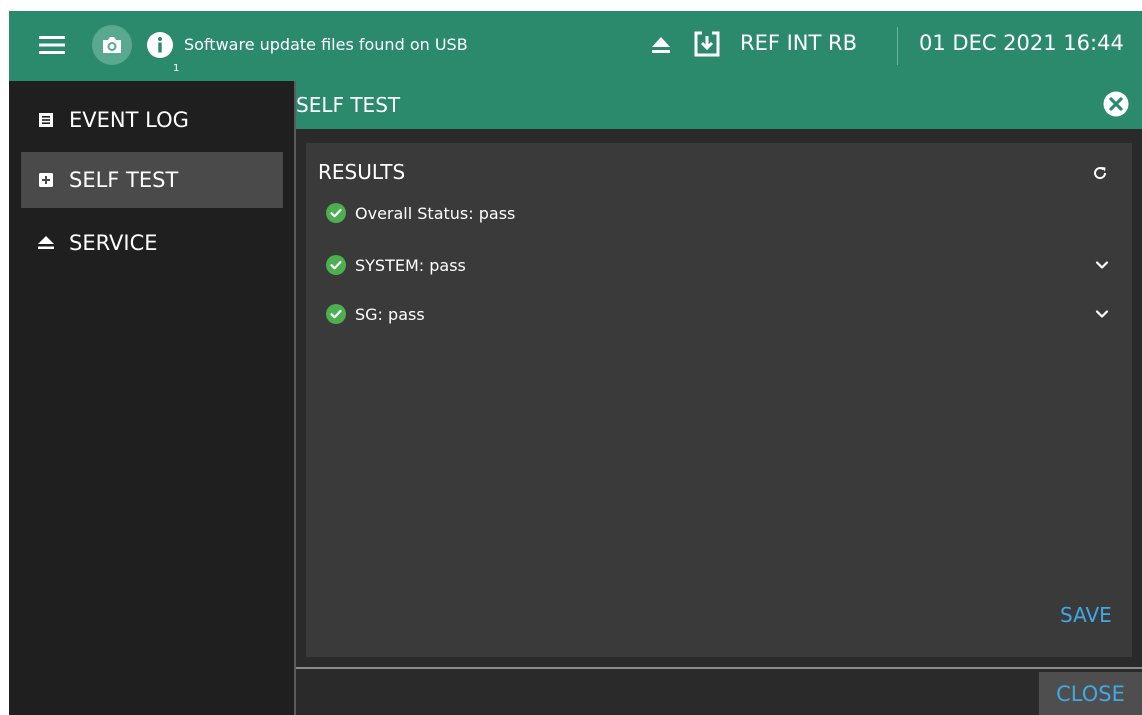  I want to click on sidebar-item-service: SERVICE, so click(152, 243).